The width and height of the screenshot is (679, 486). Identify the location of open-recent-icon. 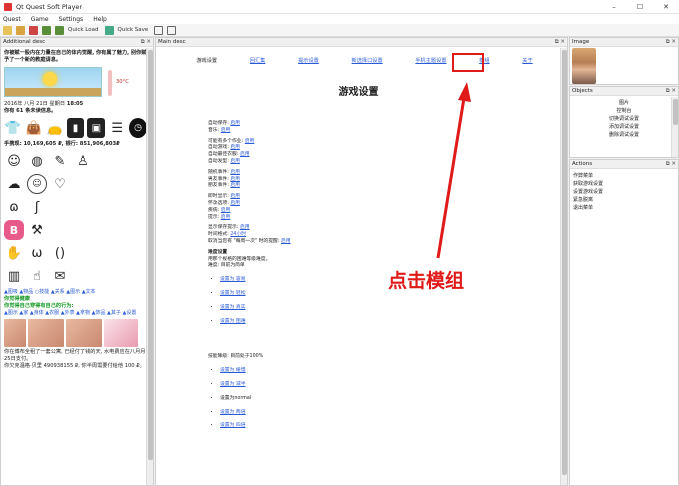
(20, 30).